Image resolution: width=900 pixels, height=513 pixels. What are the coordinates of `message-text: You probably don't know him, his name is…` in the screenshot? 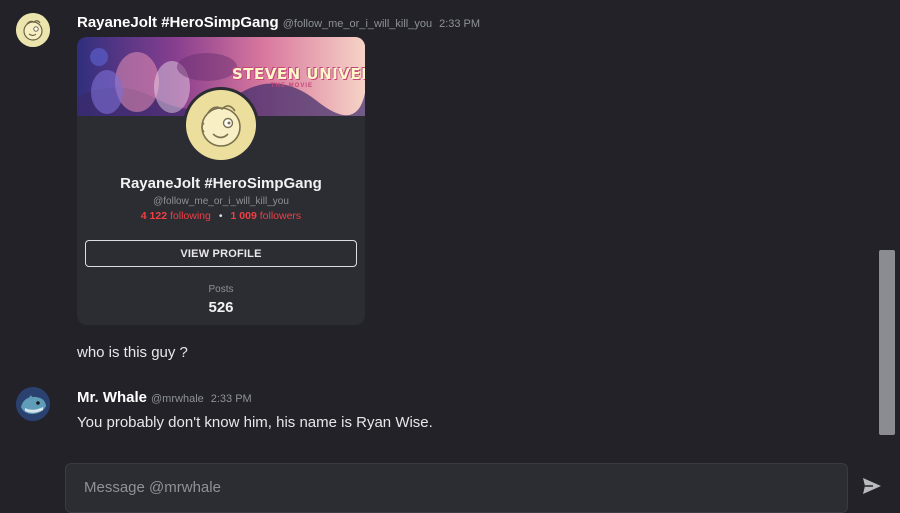 It's located at (255, 422).